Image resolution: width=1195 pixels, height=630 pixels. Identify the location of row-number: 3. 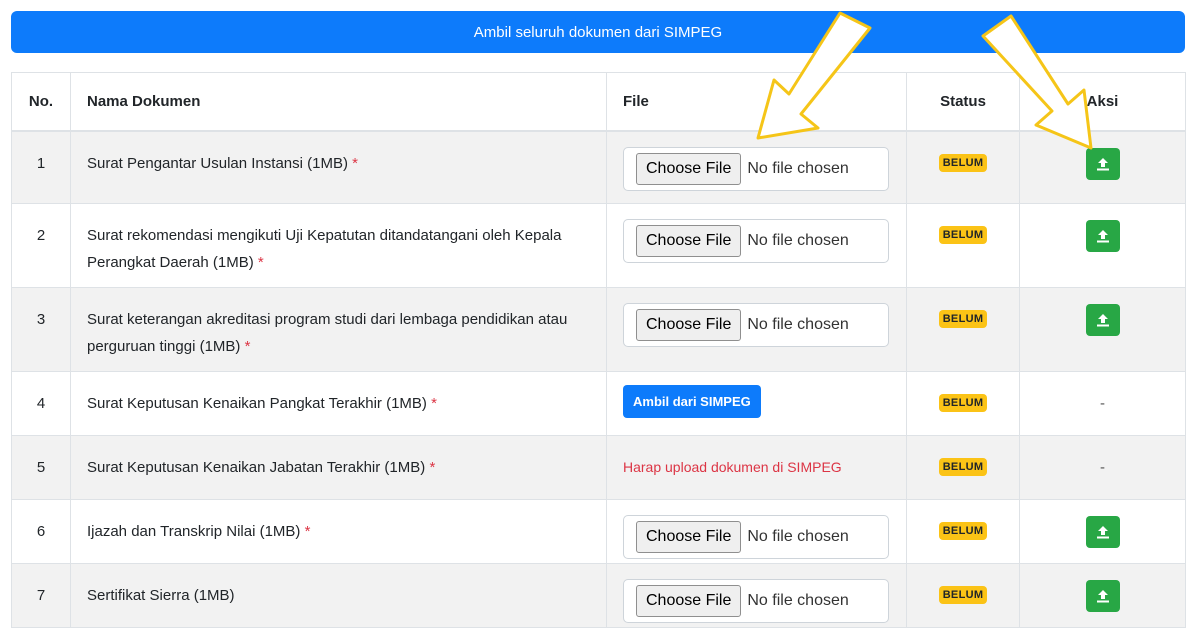
(41, 319).